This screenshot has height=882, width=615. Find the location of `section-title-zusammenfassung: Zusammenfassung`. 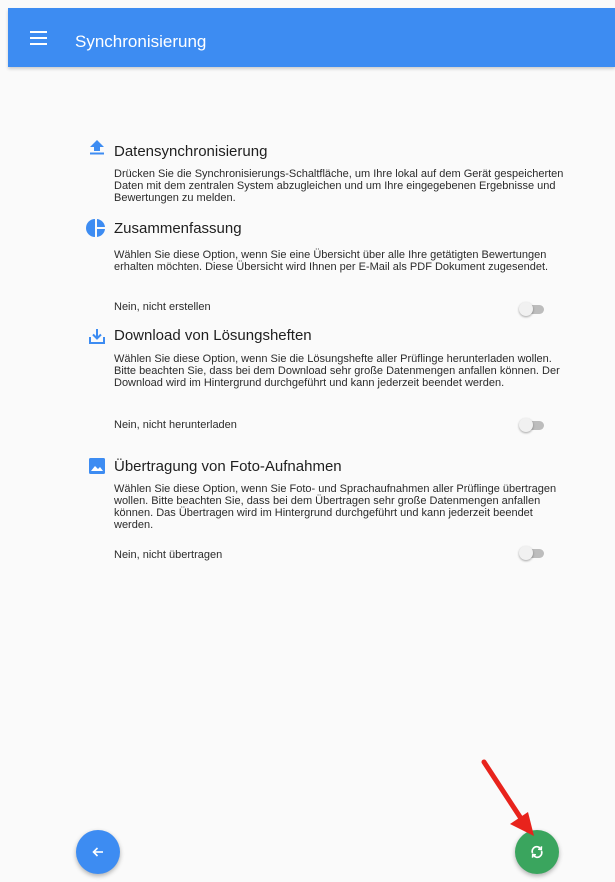

section-title-zusammenfassung: Zusammenfassung is located at coordinates (178, 228).